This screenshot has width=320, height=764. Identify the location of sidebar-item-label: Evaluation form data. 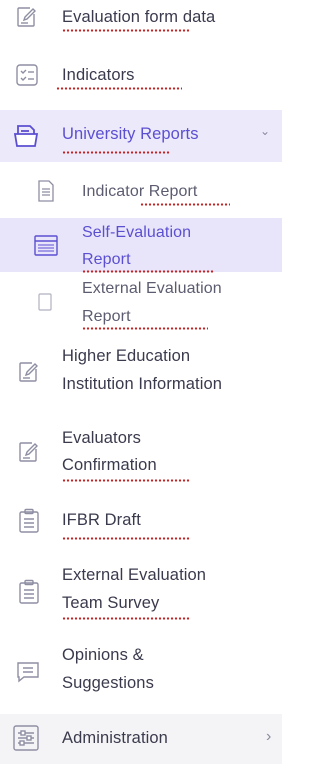
(139, 17).